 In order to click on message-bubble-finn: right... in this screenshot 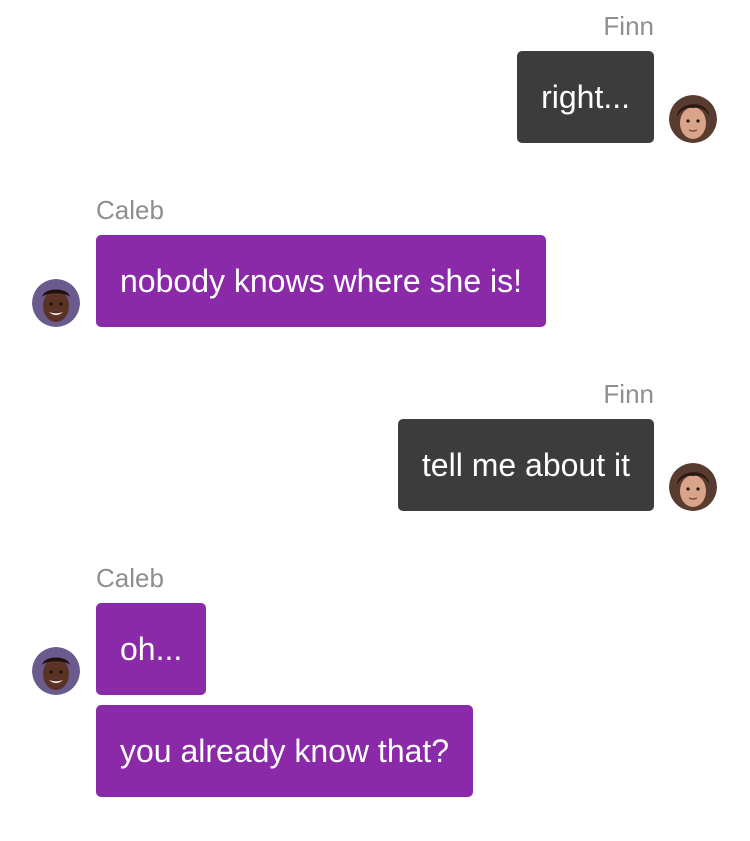, I will do `click(585, 97)`.